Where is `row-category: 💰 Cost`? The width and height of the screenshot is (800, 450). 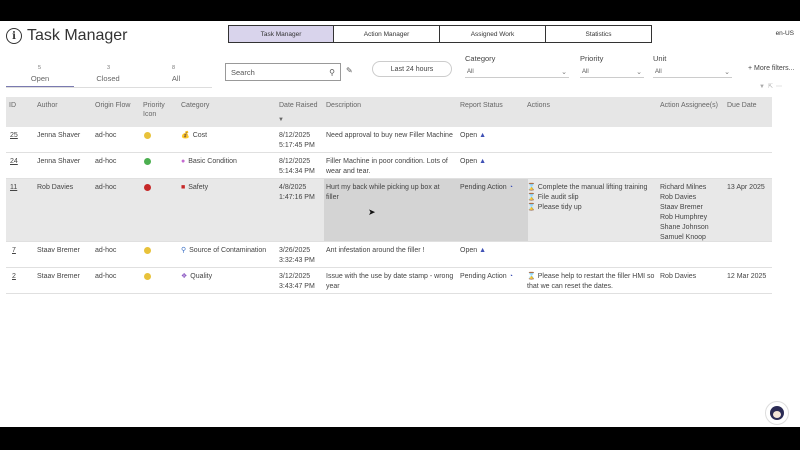
row-category: 💰 Cost is located at coordinates (194, 136).